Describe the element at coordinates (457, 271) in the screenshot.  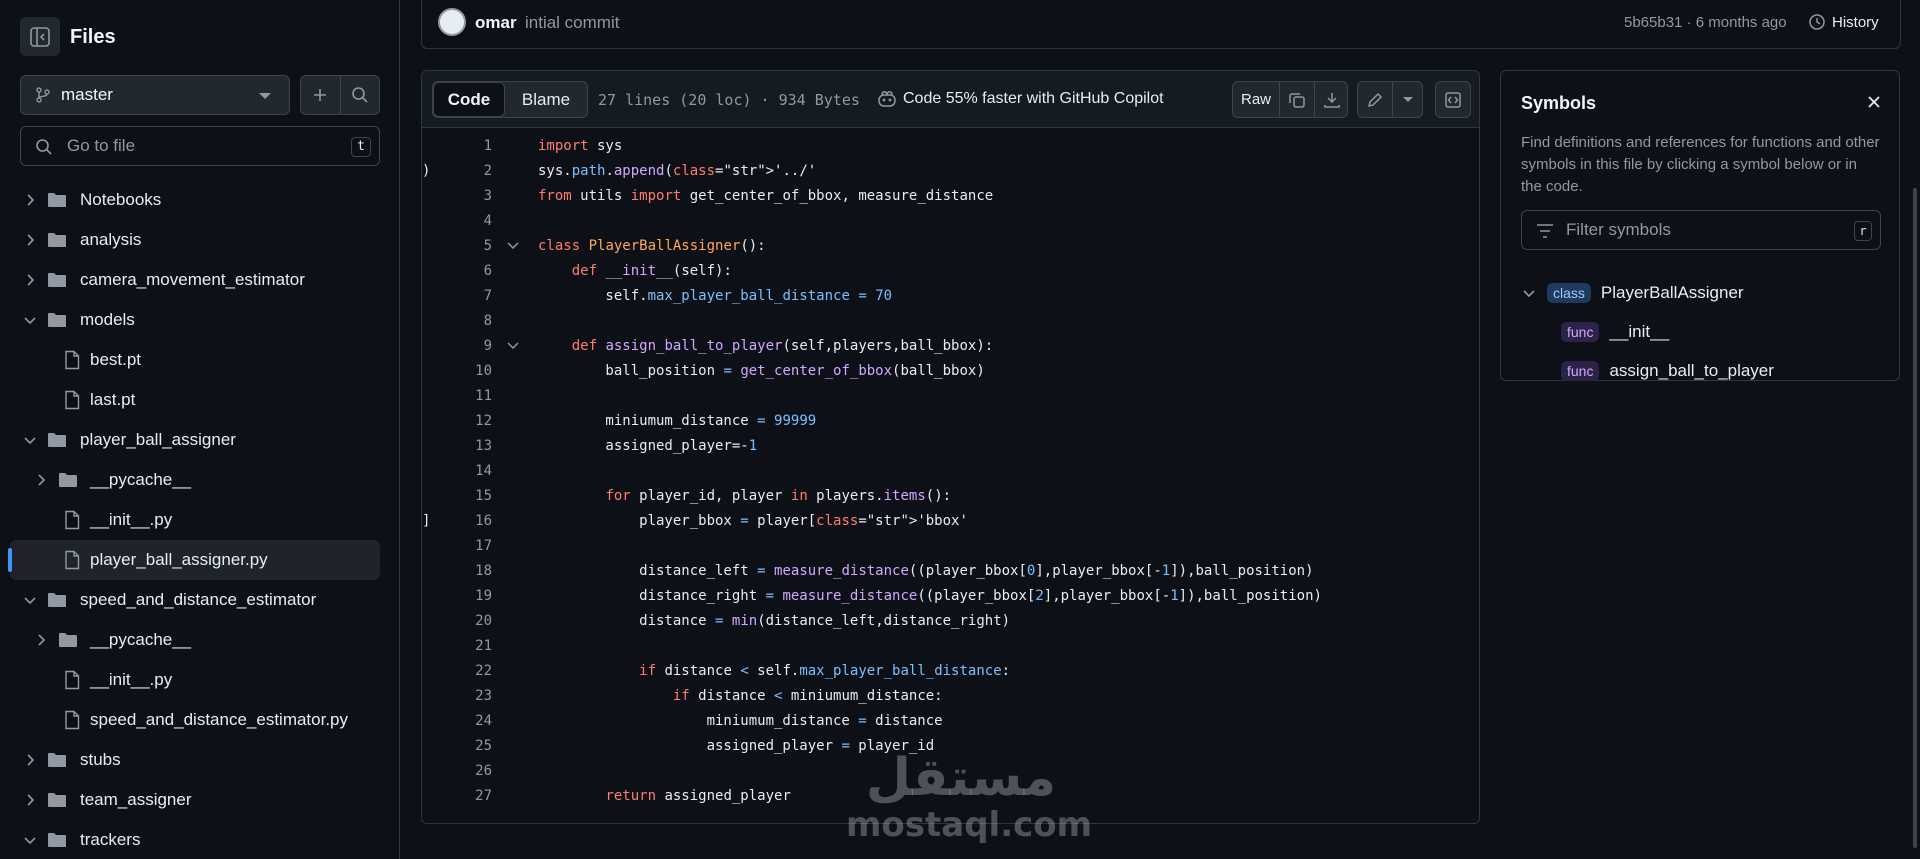
I see `line-number: 6` at that location.